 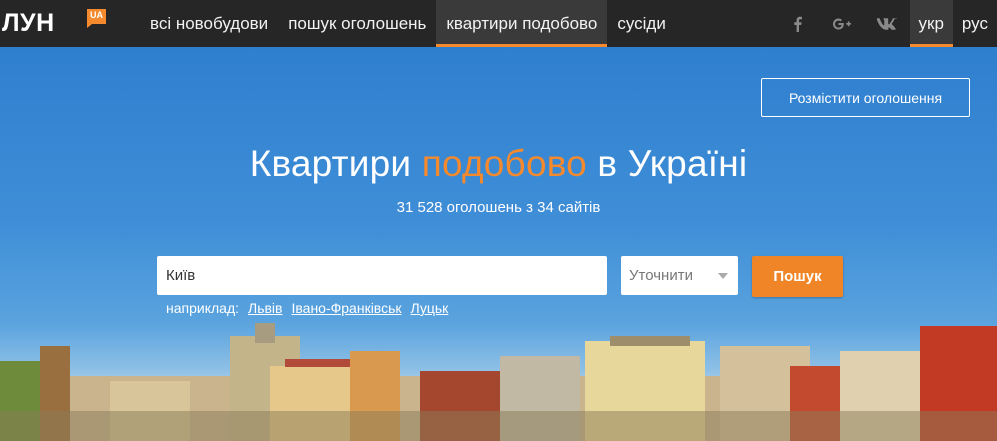 I want to click on post-ad-button: Розмістити оголошення, so click(x=865, y=97).